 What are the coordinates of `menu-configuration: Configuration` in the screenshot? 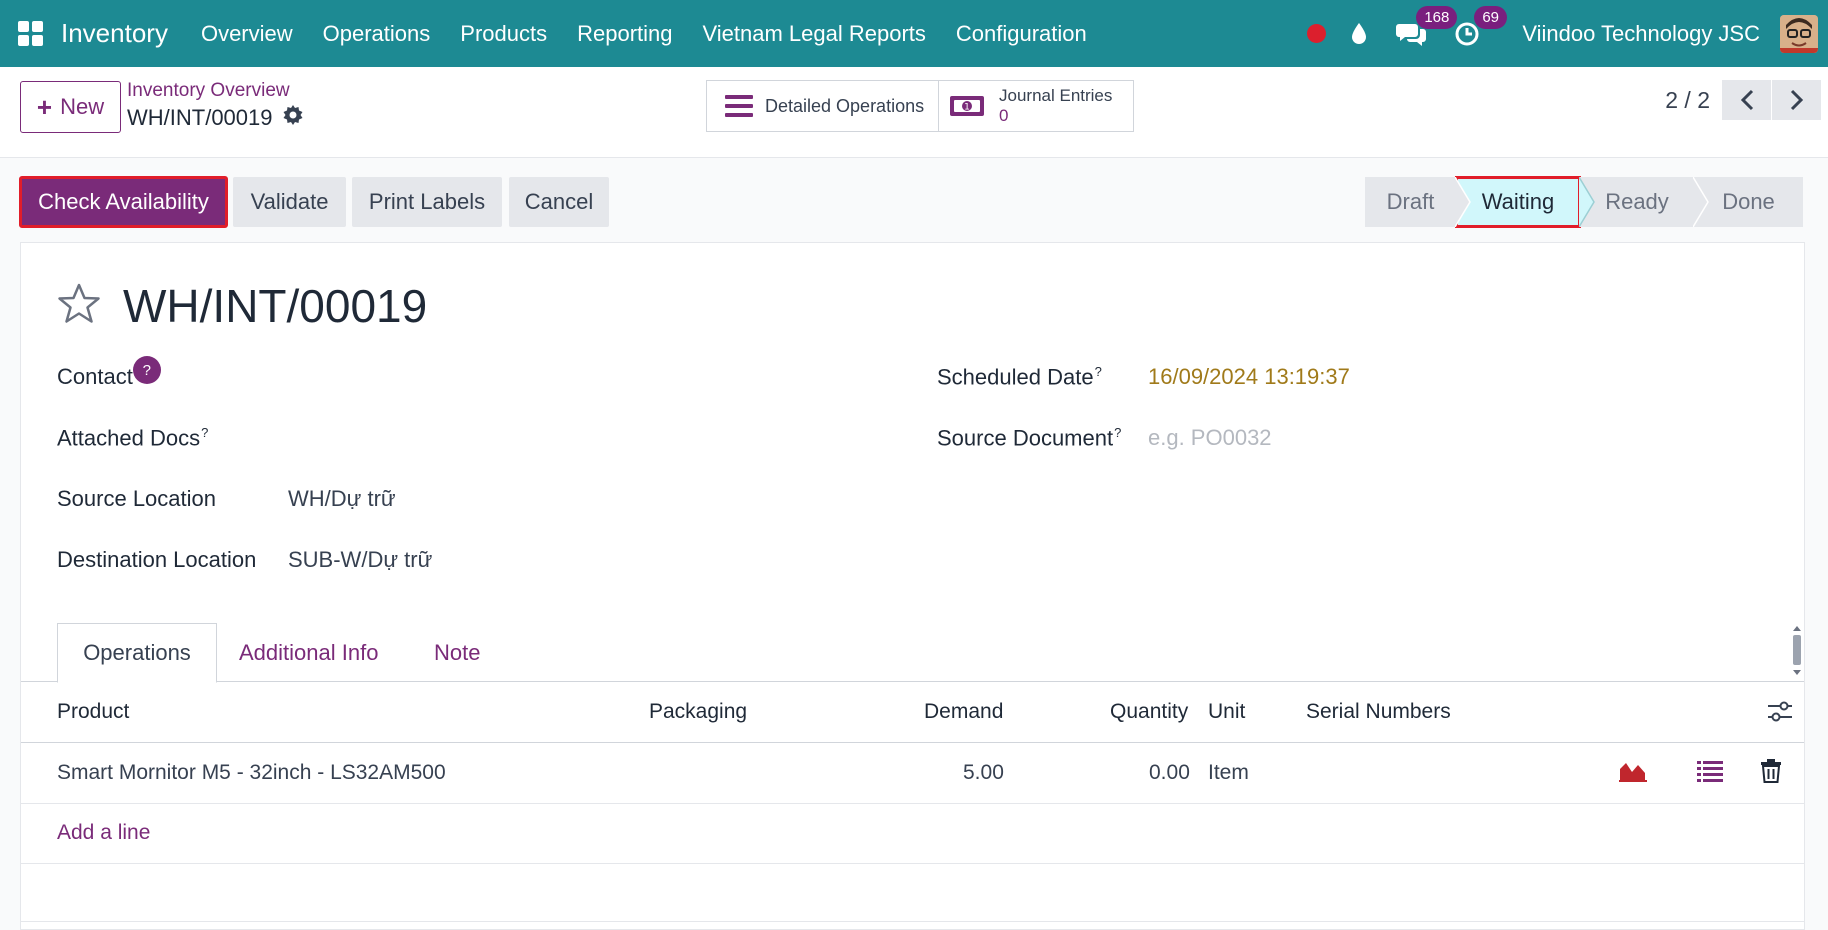 It's located at (1021, 33).